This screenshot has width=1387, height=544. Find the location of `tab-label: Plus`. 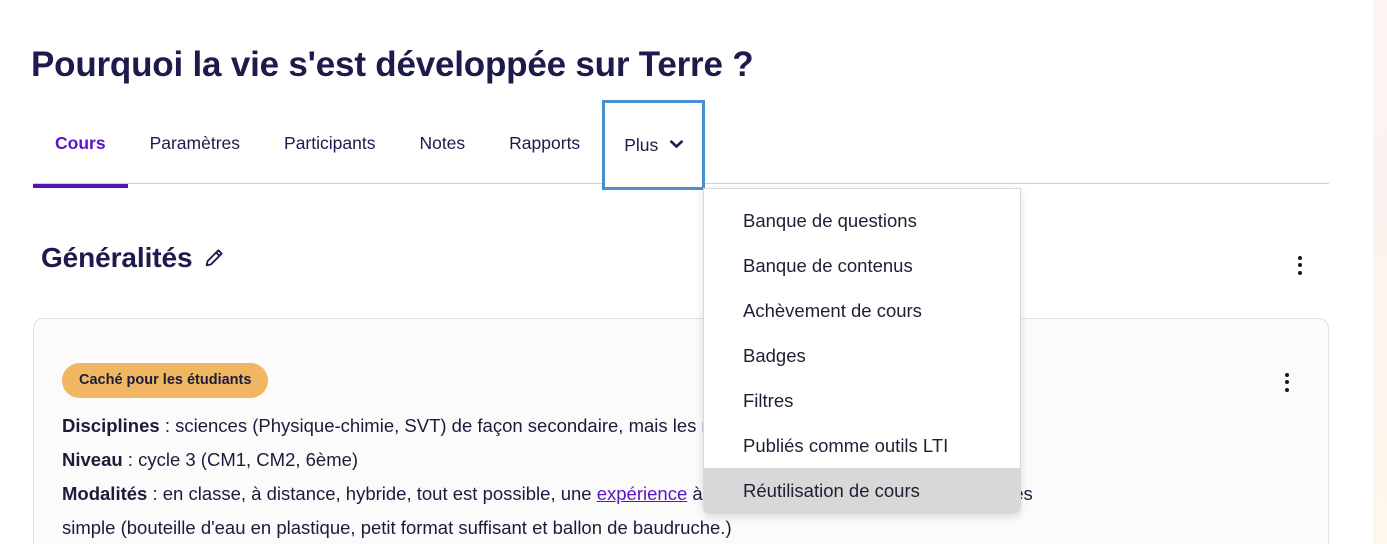

tab-label: Plus is located at coordinates (641, 145).